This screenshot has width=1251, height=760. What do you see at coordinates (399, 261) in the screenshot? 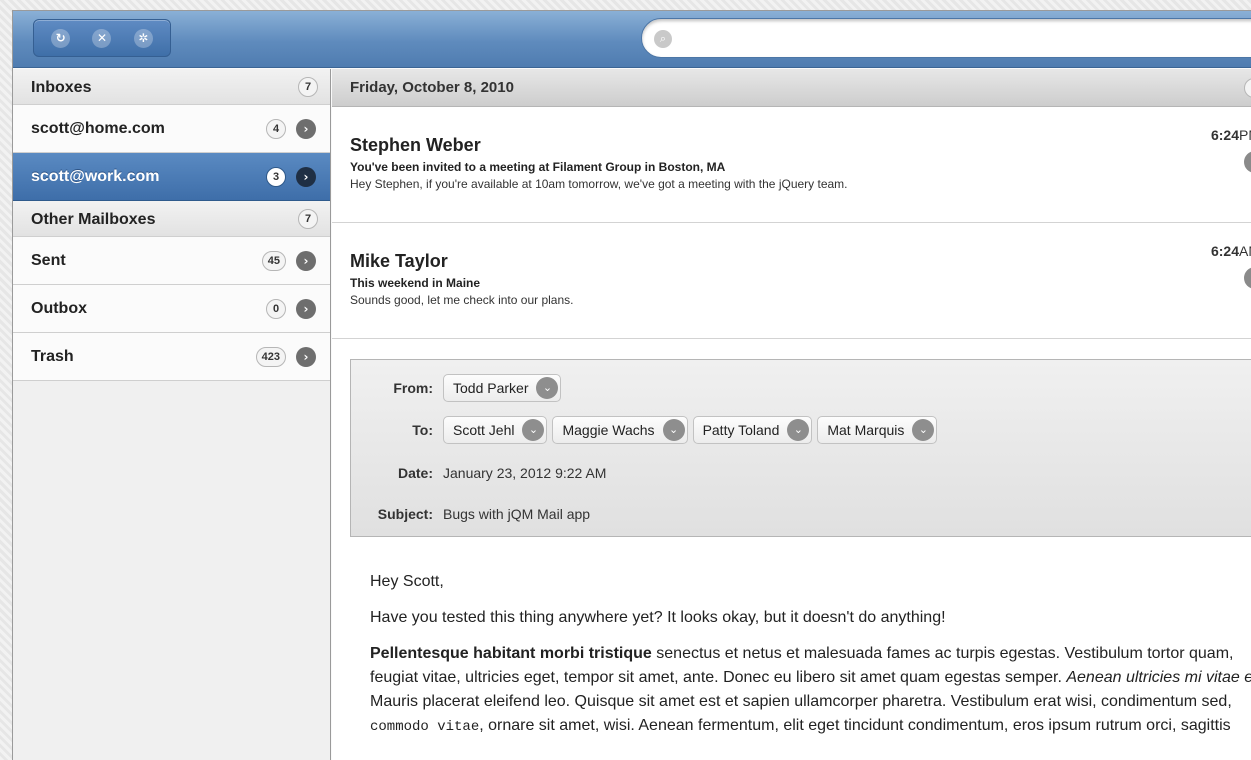
I see `message-sender: Mike Taylor` at bounding box center [399, 261].